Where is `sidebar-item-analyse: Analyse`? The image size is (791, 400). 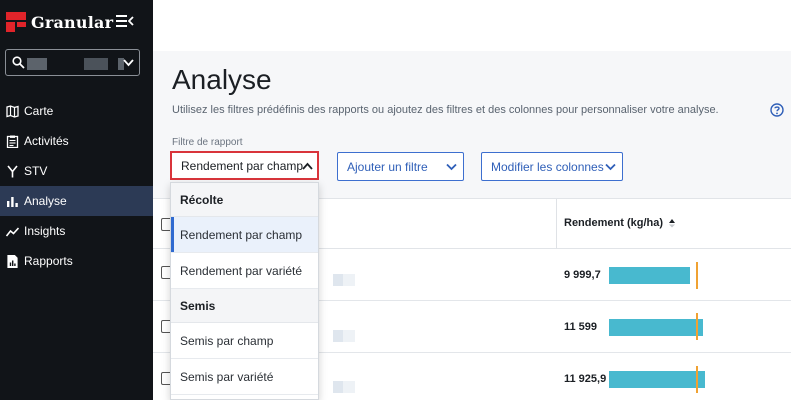
sidebar-item-analyse: Analyse is located at coordinates (76, 201).